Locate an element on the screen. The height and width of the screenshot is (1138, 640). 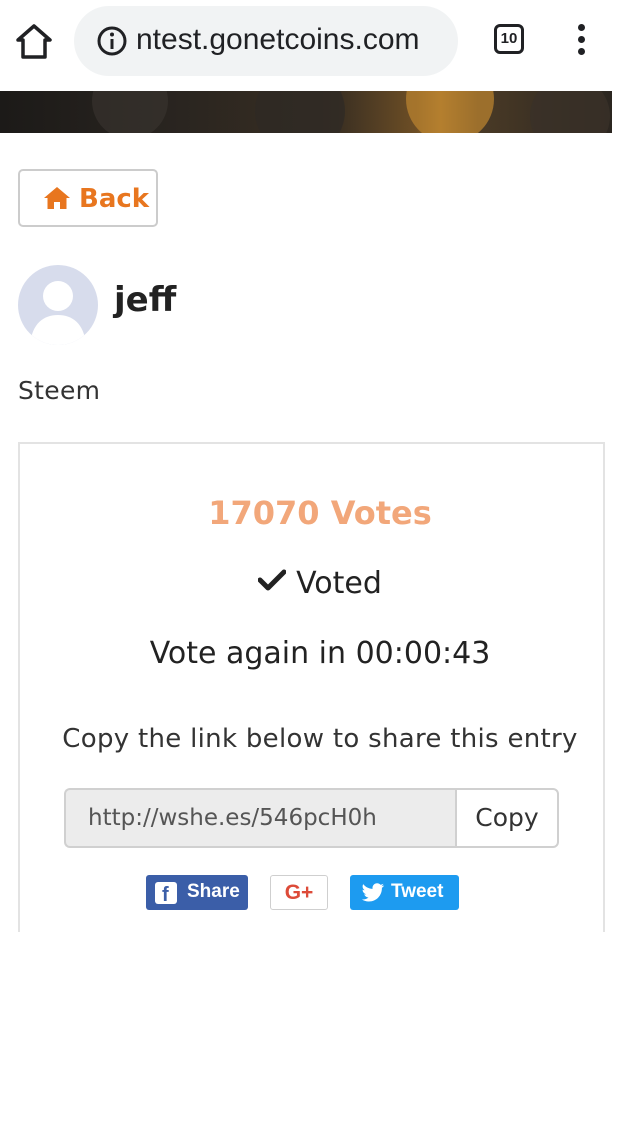
back-button-label: Back is located at coordinates (114, 199).